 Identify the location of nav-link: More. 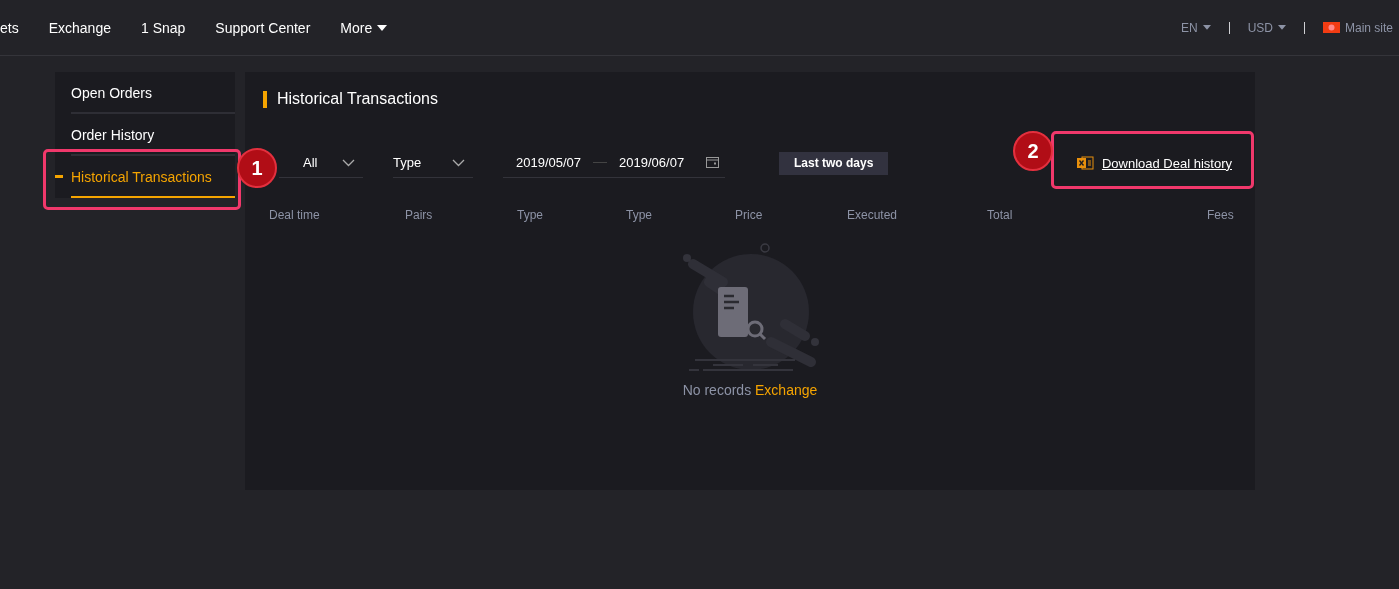
(356, 27).